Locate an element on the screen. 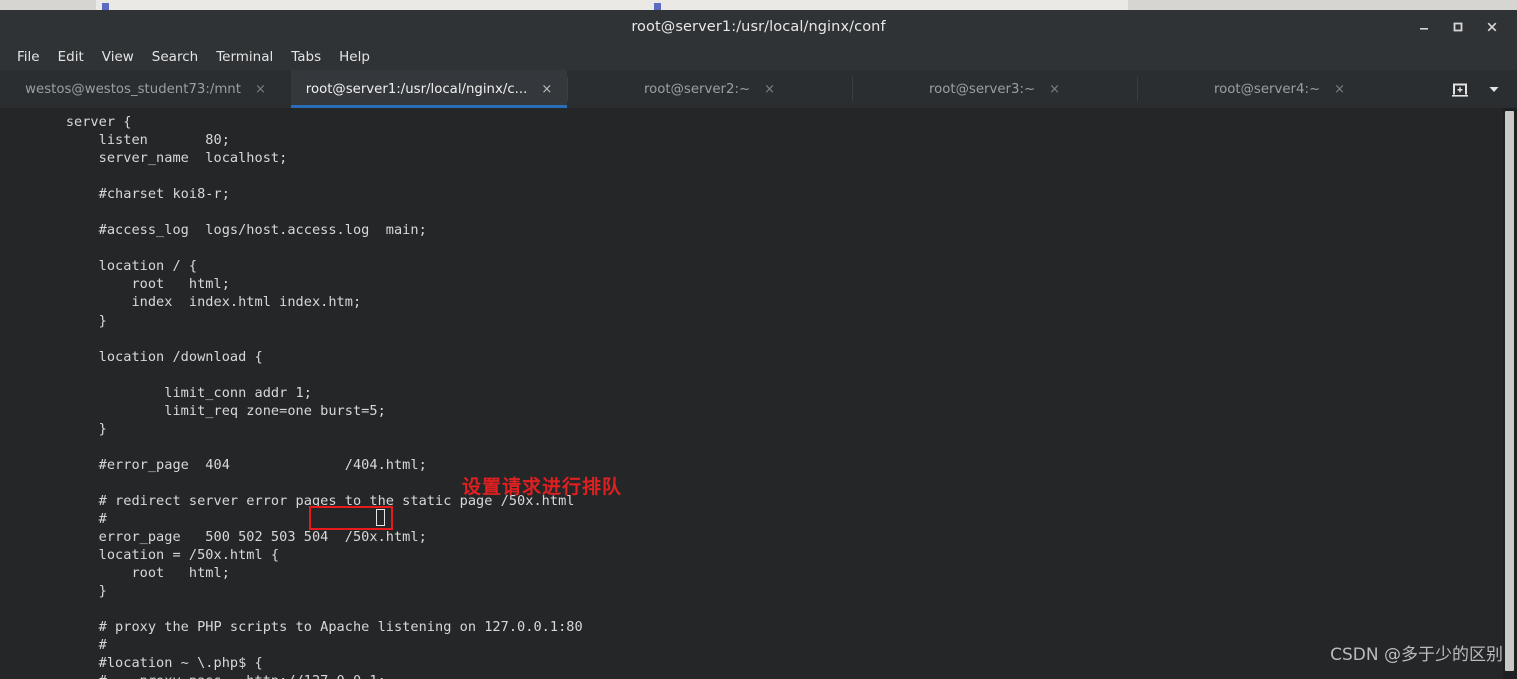 Image resolution: width=1517 pixels, height=679 pixels. scrollbar-thumb is located at coordinates (1509, 391).